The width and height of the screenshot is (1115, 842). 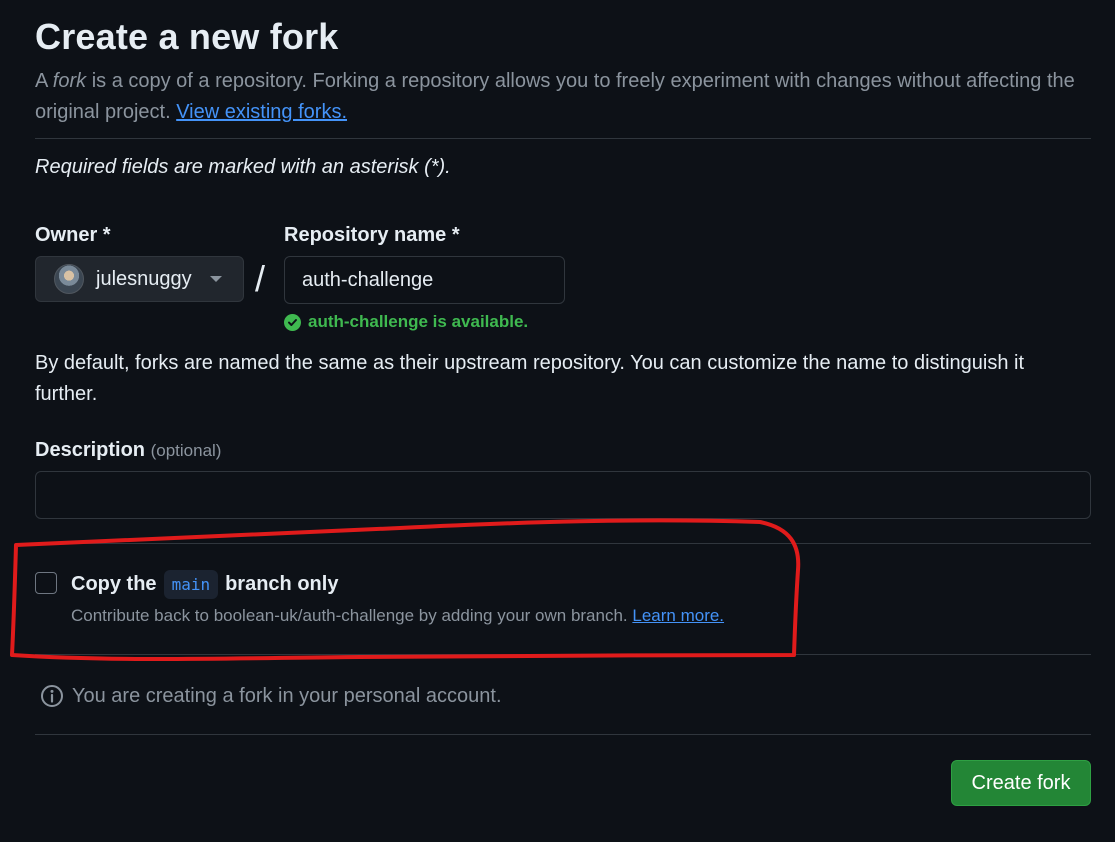 I want to click on description-divider, so click(x=563, y=543).